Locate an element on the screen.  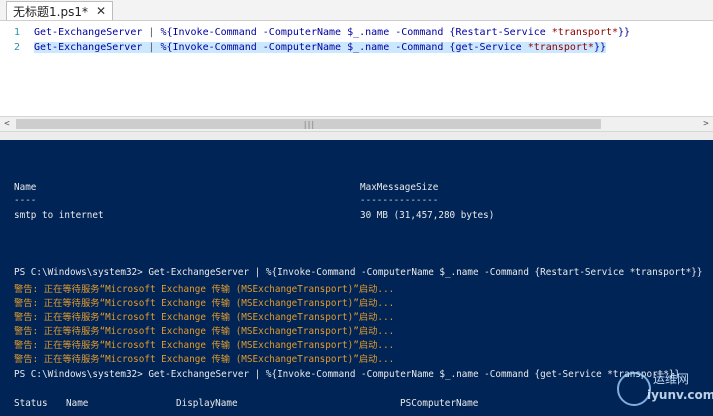
output-underline-name: ---- is located at coordinates (25, 200).